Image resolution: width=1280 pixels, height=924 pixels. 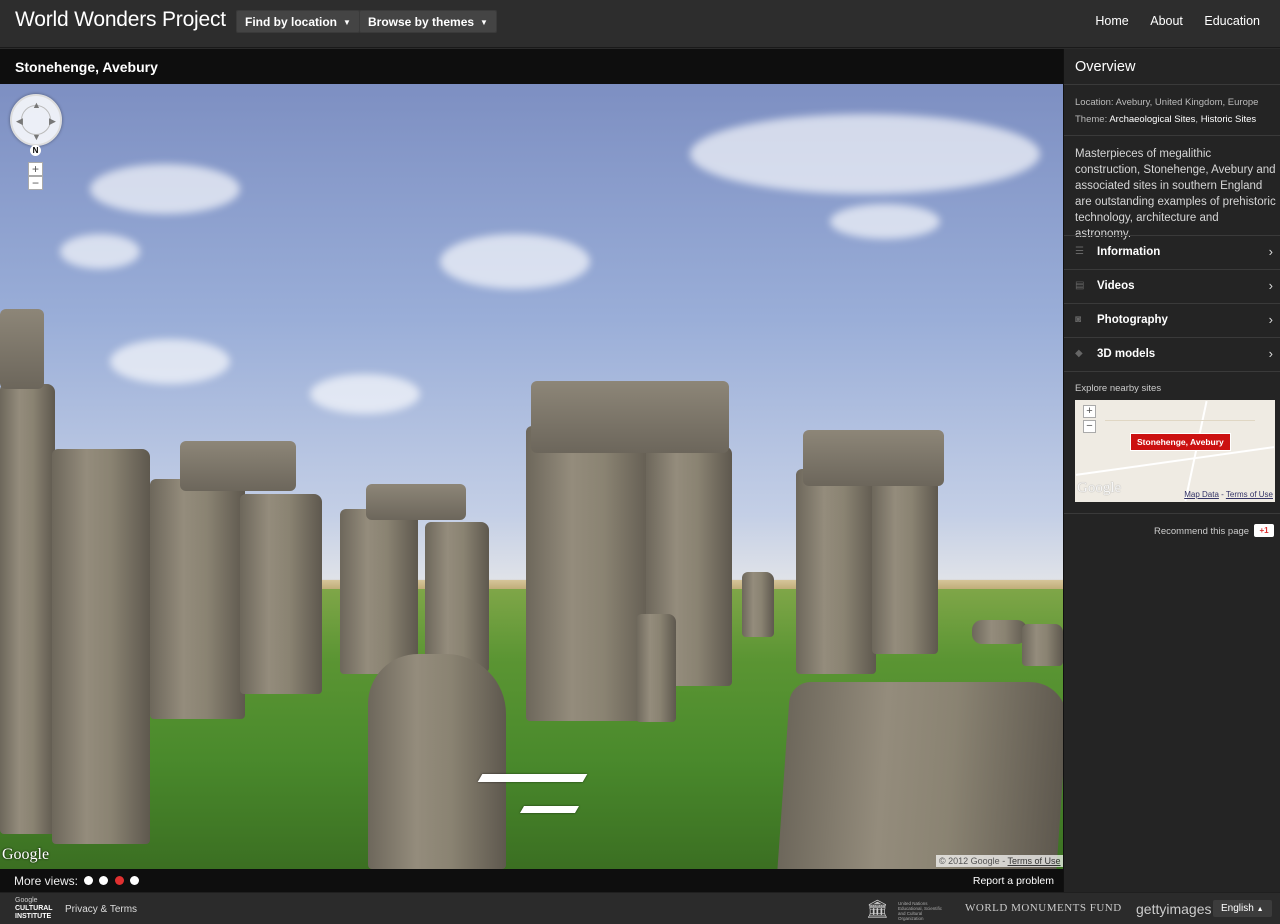 What do you see at coordinates (1126, 354) in the screenshot?
I see `section-label: 3D models` at bounding box center [1126, 354].